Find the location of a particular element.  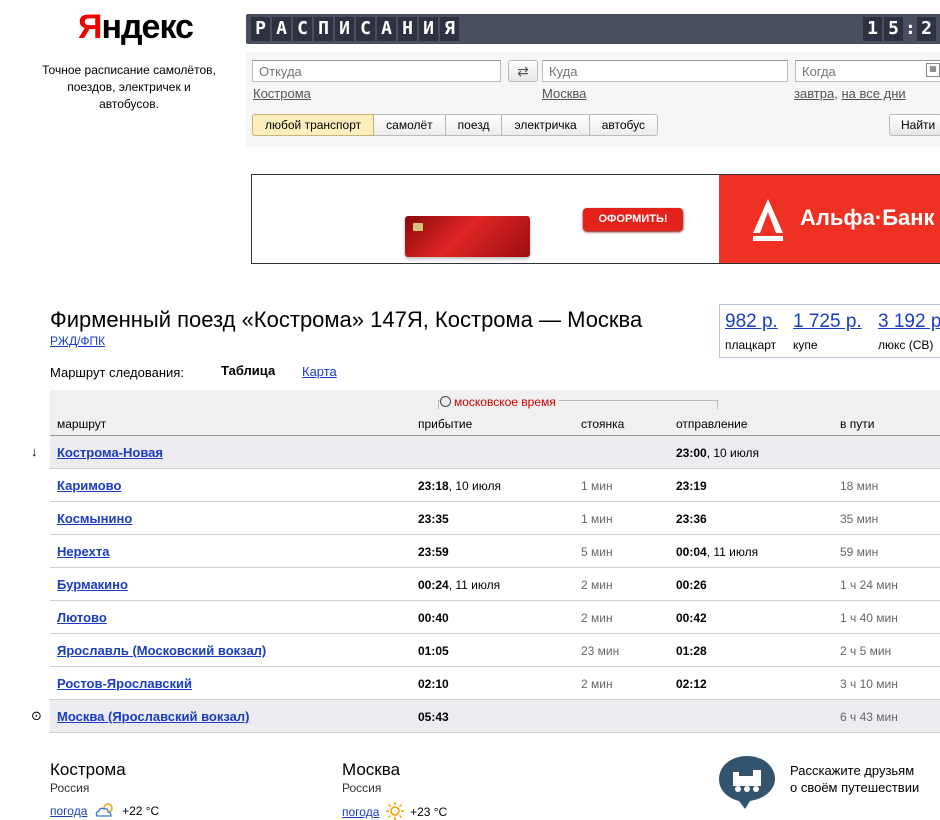

to-city-country: Россия is located at coordinates (362, 788).